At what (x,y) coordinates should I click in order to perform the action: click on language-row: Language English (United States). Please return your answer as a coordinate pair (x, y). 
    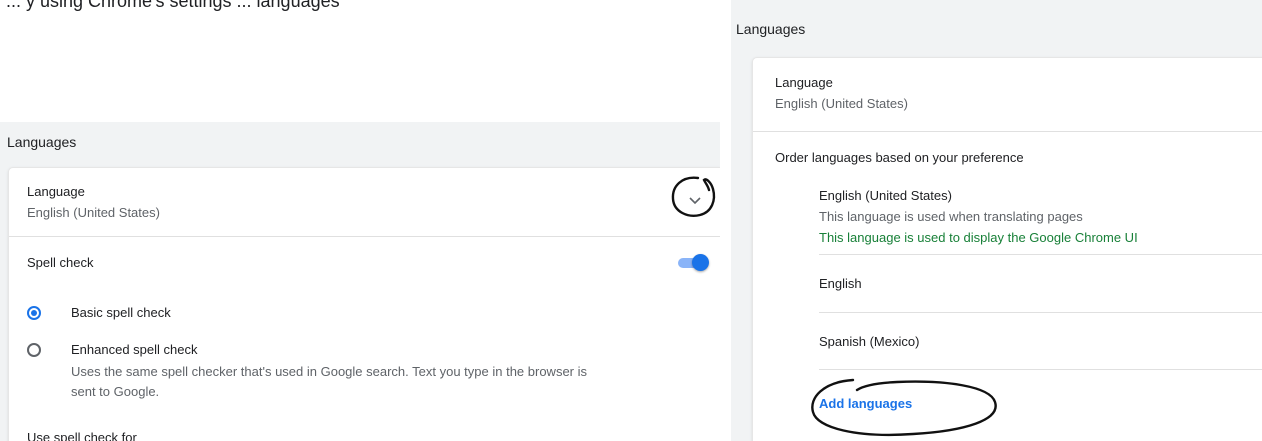
    Looking at the image, I should click on (364, 202).